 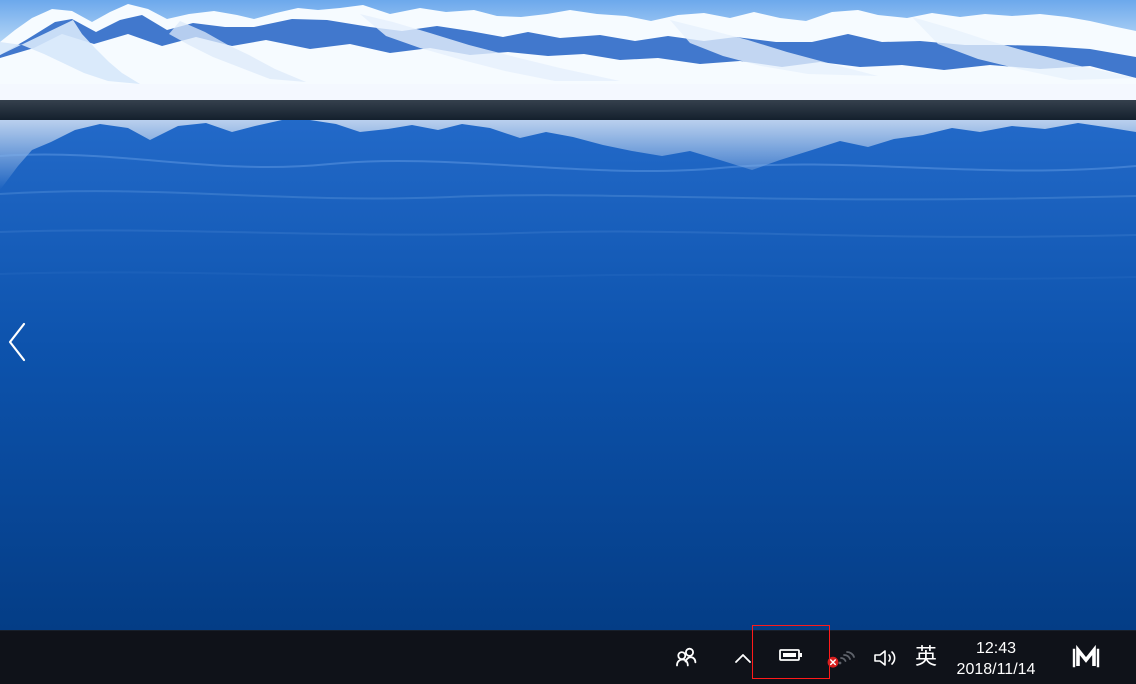 I want to click on input-method-button: 英, so click(x=926, y=657).